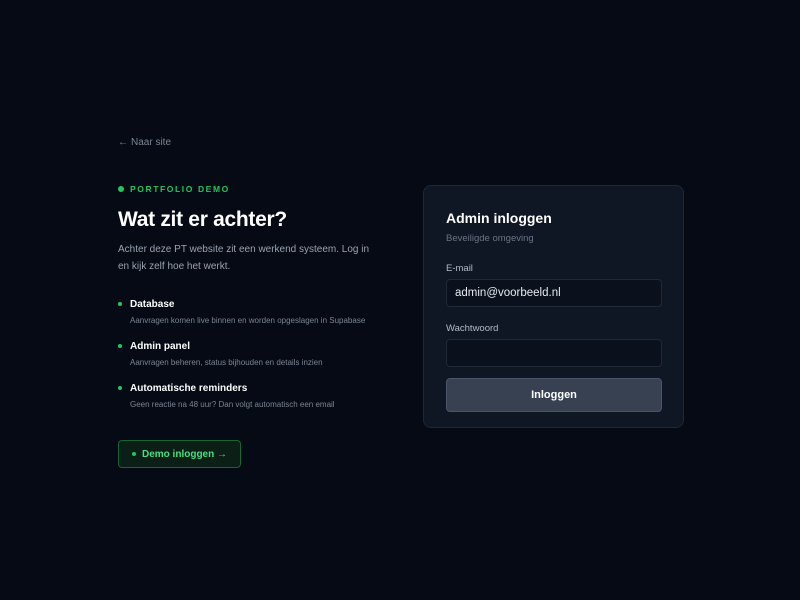 The image size is (800, 600). I want to click on password-field, so click(554, 353).